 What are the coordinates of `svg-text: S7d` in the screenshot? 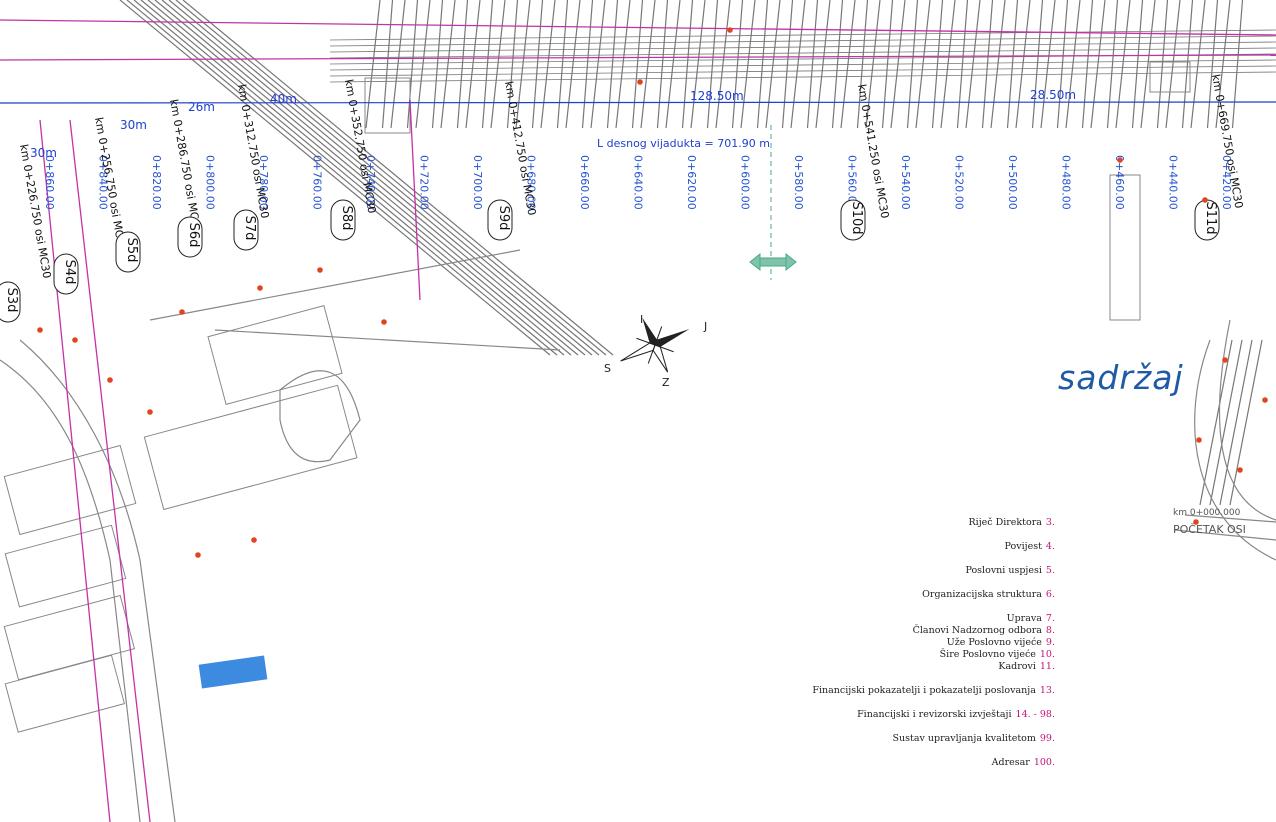 It's located at (249, 228).